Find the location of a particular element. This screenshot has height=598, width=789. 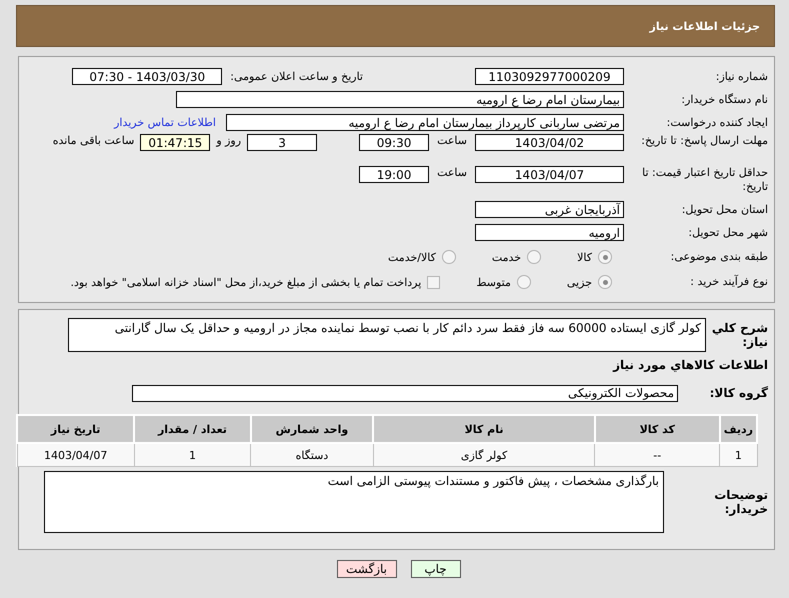

input-field: 1403/04/02 is located at coordinates (549, 142).